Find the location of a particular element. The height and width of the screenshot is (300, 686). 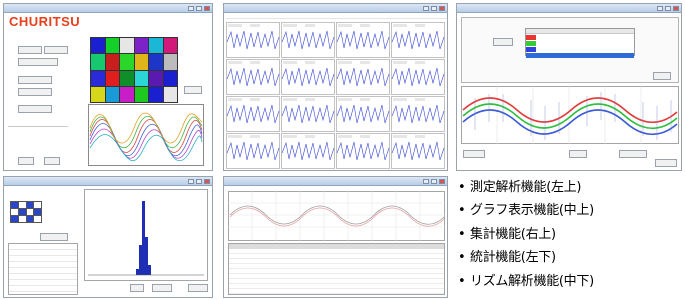

caption-item: リズム解析機能(中下) is located at coordinates (570, 282).